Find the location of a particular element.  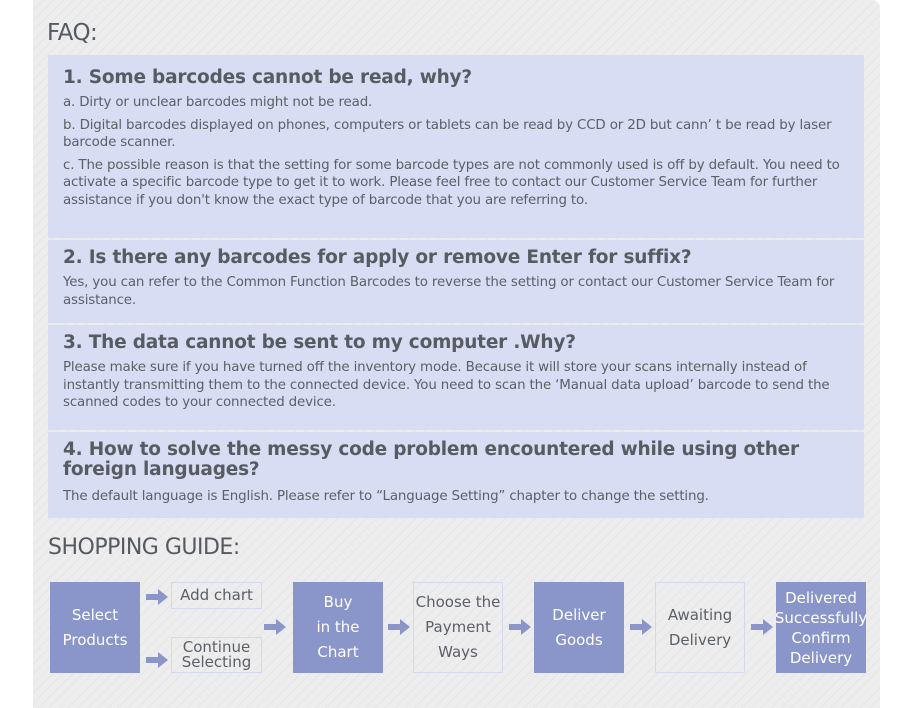

step-label: Buy in the Chart is located at coordinates (338, 627).